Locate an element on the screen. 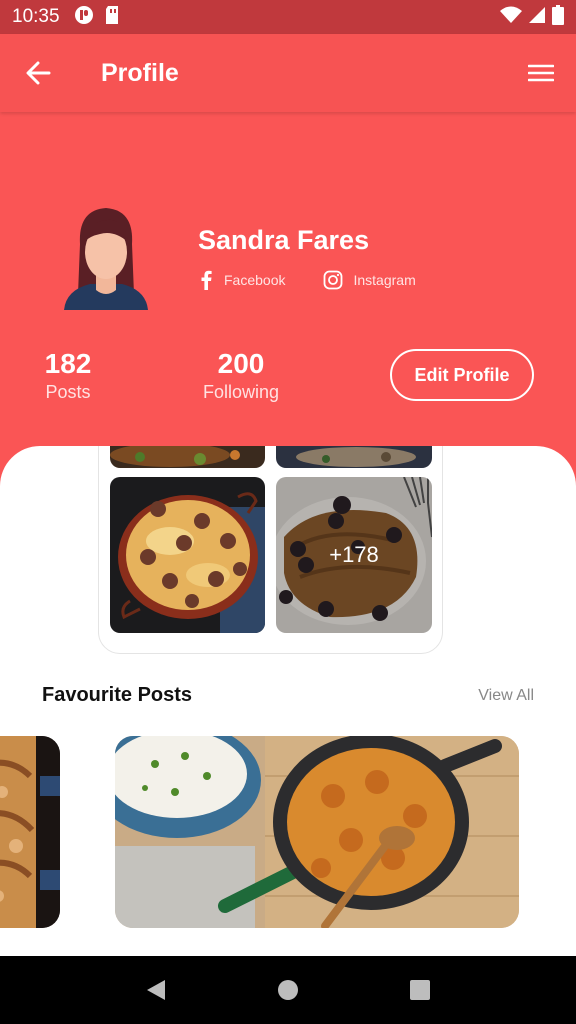 The image size is (576, 1024). circle-home-icon is located at coordinates (288, 990).